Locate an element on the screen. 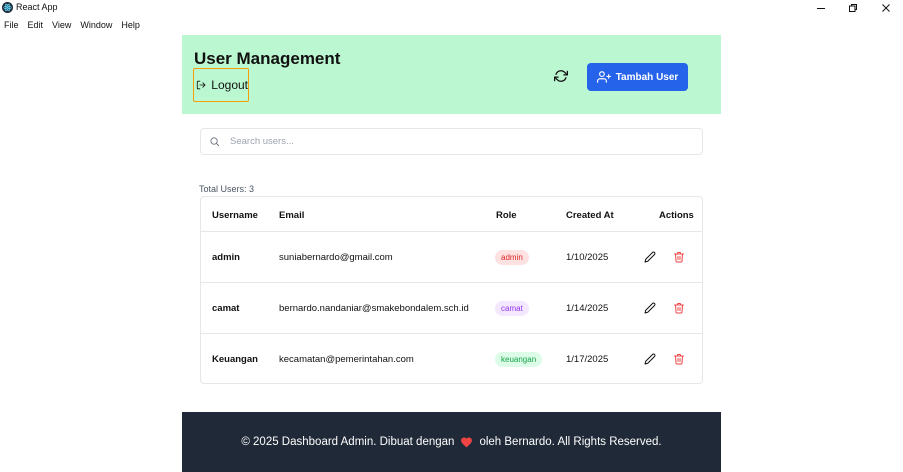 The width and height of the screenshot is (903, 472). logout-icon is located at coordinates (201, 85).